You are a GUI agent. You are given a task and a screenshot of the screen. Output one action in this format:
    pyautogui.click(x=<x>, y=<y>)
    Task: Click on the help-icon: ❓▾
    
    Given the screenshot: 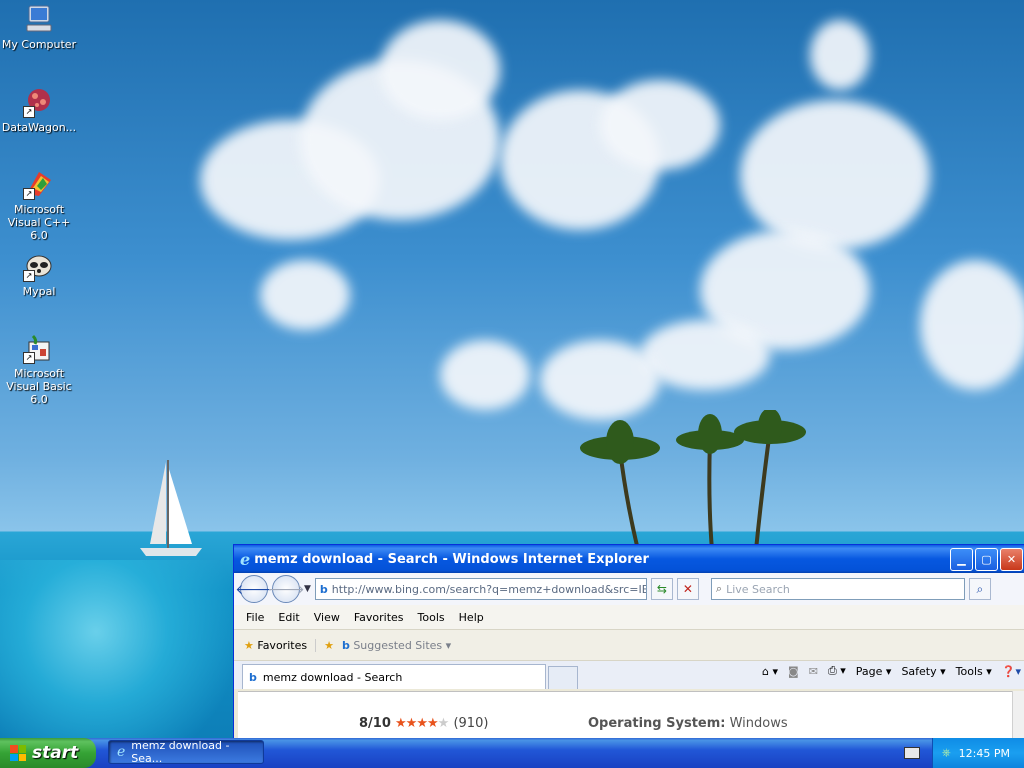 What is the action you would take?
    pyautogui.click(x=1011, y=671)
    